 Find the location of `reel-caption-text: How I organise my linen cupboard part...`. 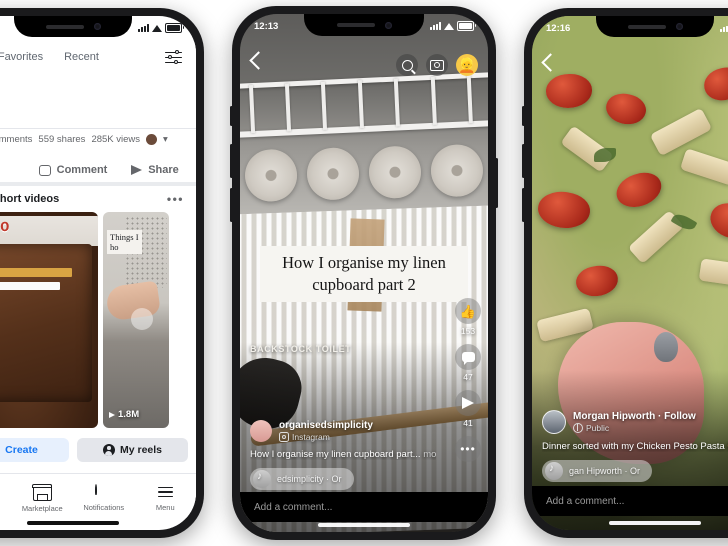

reel-caption-text: How I organise my linen cupboard part... is located at coordinates (335, 454).